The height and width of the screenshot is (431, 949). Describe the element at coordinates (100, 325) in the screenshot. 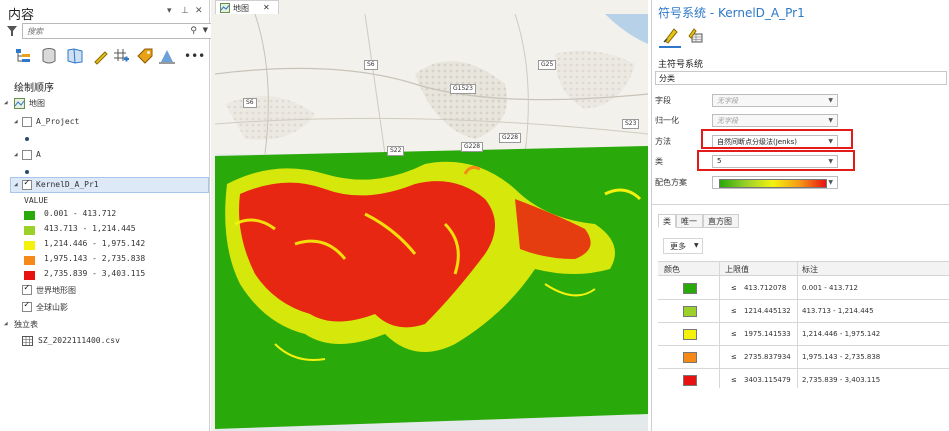

I see `tree-standalone-tables: ◢ 独立表` at that location.